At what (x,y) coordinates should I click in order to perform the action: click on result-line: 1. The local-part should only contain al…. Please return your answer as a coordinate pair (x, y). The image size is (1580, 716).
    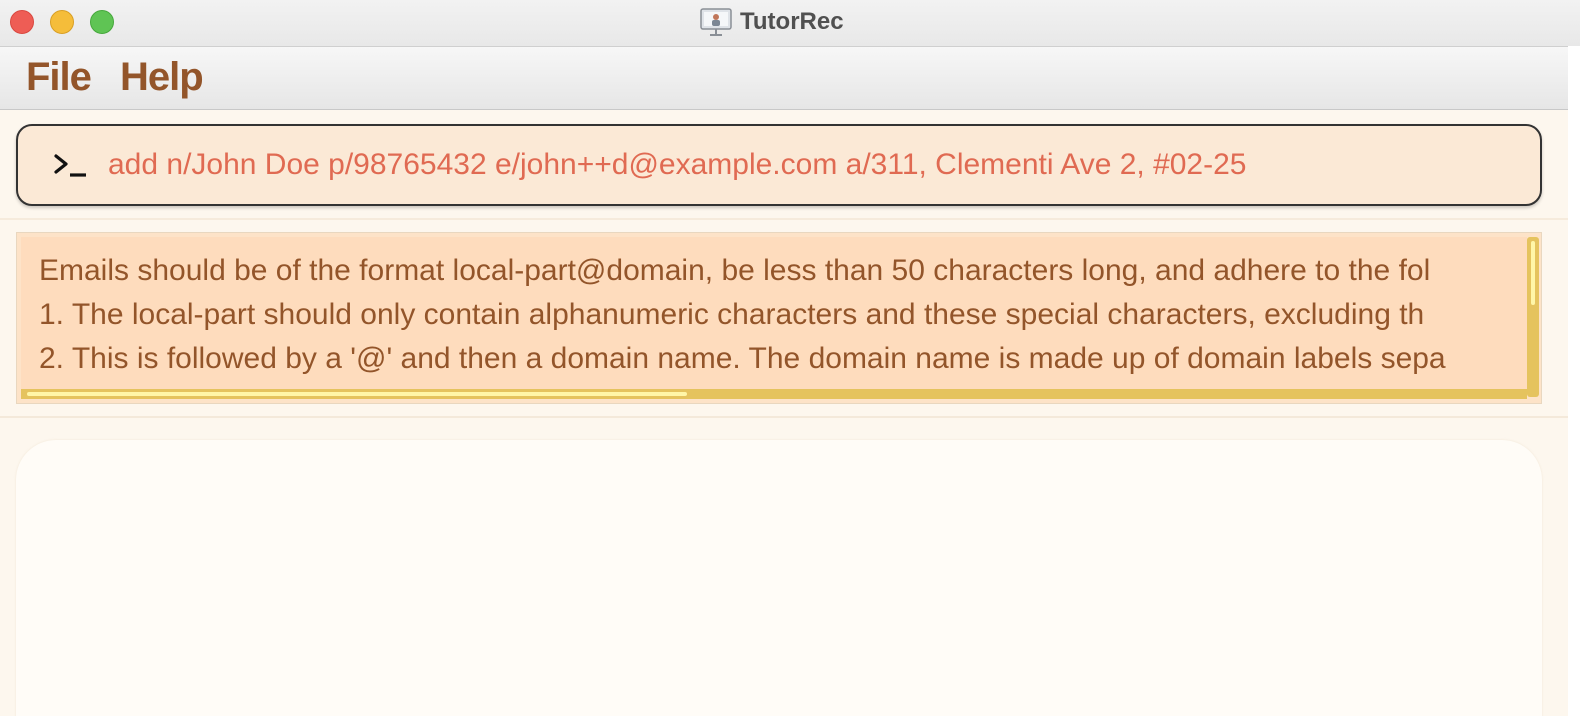
    Looking at the image, I should click on (732, 314).